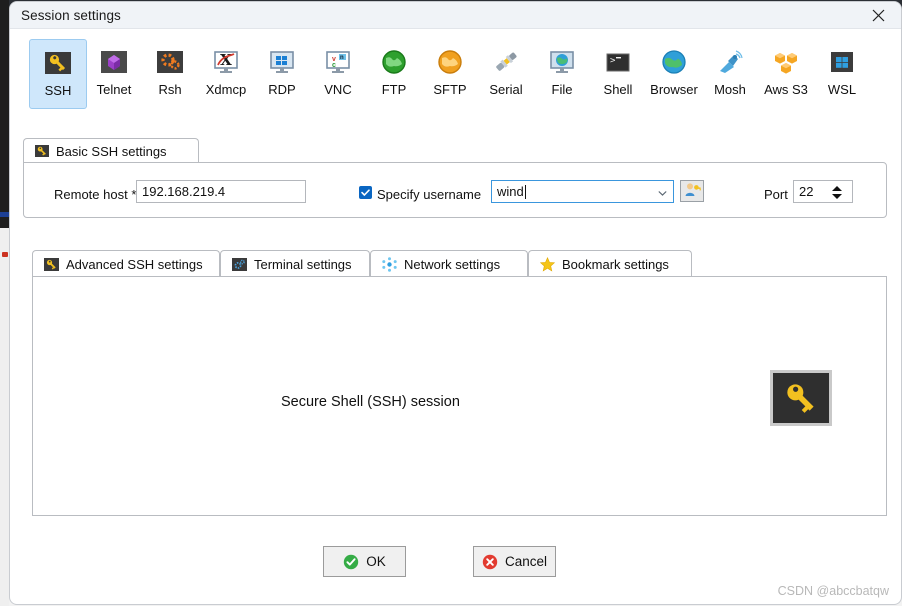 This screenshot has width=902, height=606. Describe the element at coordinates (342, 58) in the screenshot. I see `svg-text: n` at that location.